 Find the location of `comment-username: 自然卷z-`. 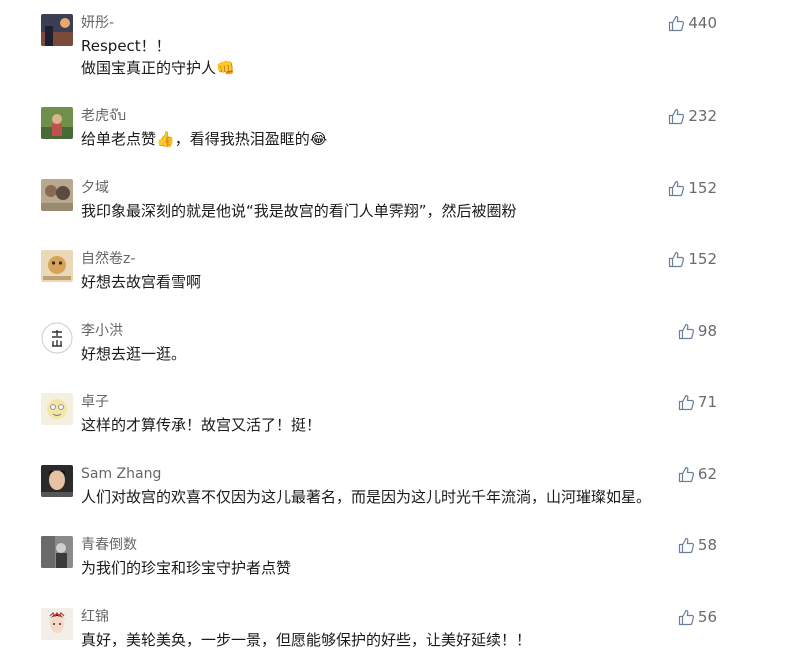

comment-username: 自然卷z- is located at coordinates (108, 259).